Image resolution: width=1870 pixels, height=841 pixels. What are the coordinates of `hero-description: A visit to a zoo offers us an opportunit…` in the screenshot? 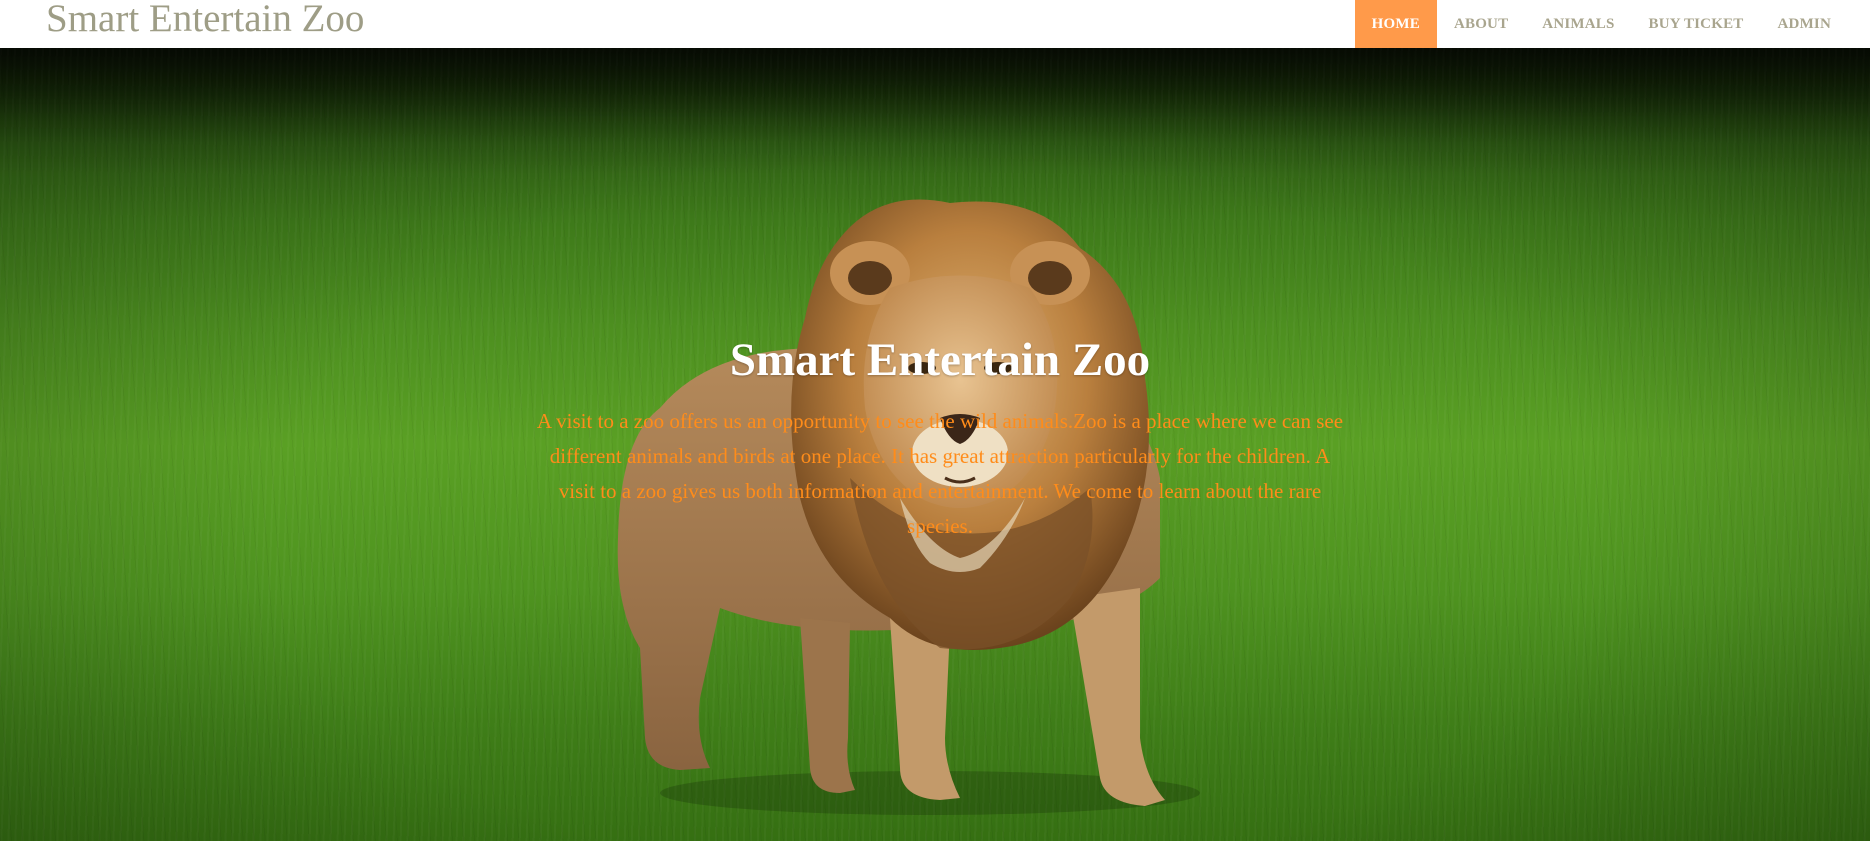 It's located at (940, 473).